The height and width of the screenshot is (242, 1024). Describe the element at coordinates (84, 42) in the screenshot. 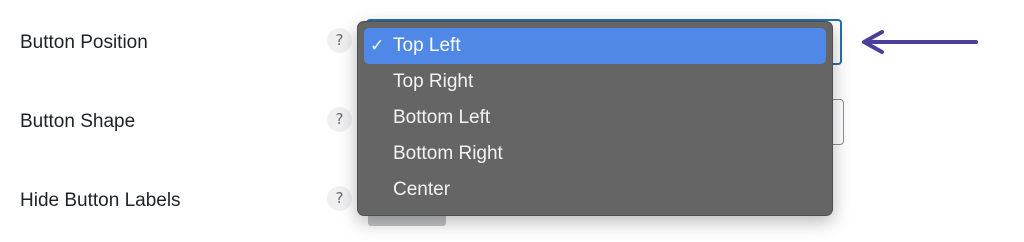

I see `button-position-label: Button Position` at that location.